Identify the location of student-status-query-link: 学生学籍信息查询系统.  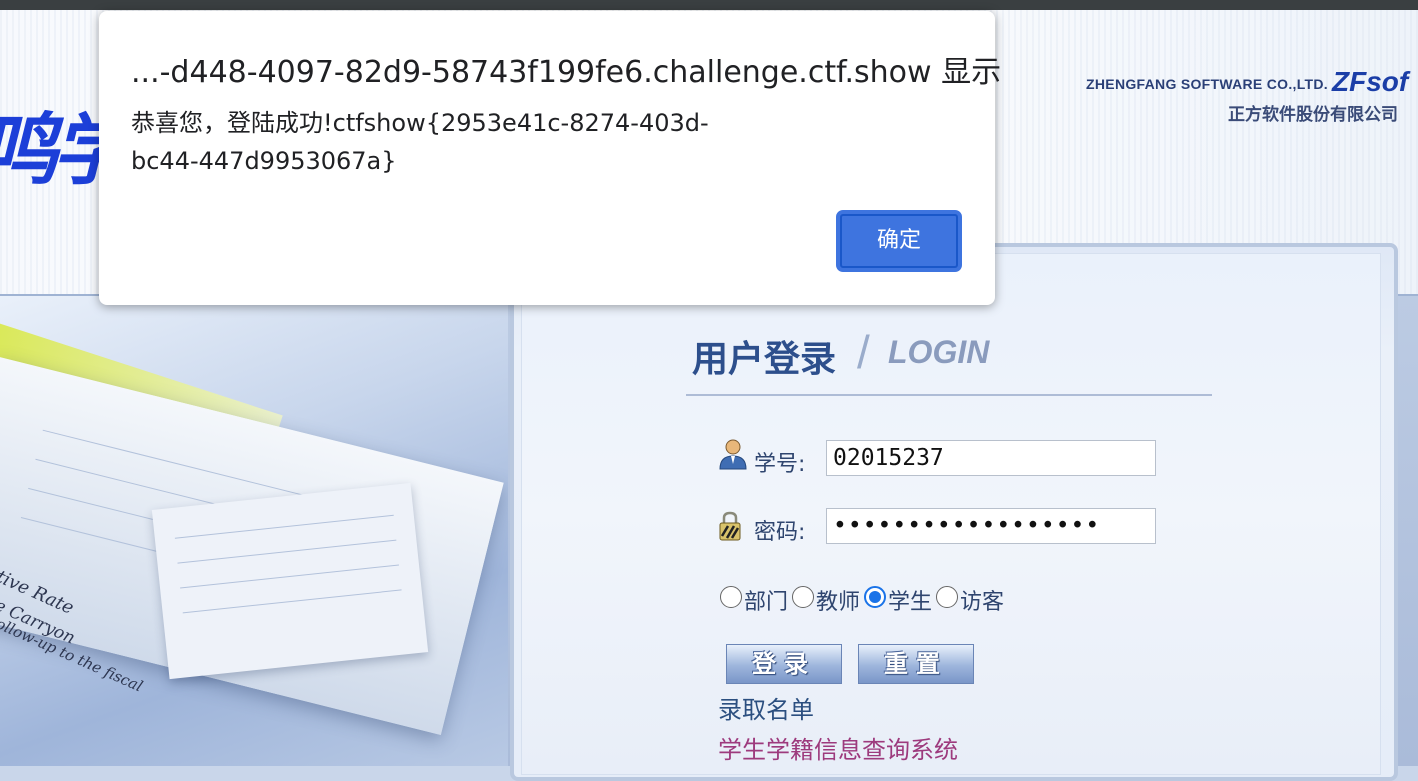
(838, 747).